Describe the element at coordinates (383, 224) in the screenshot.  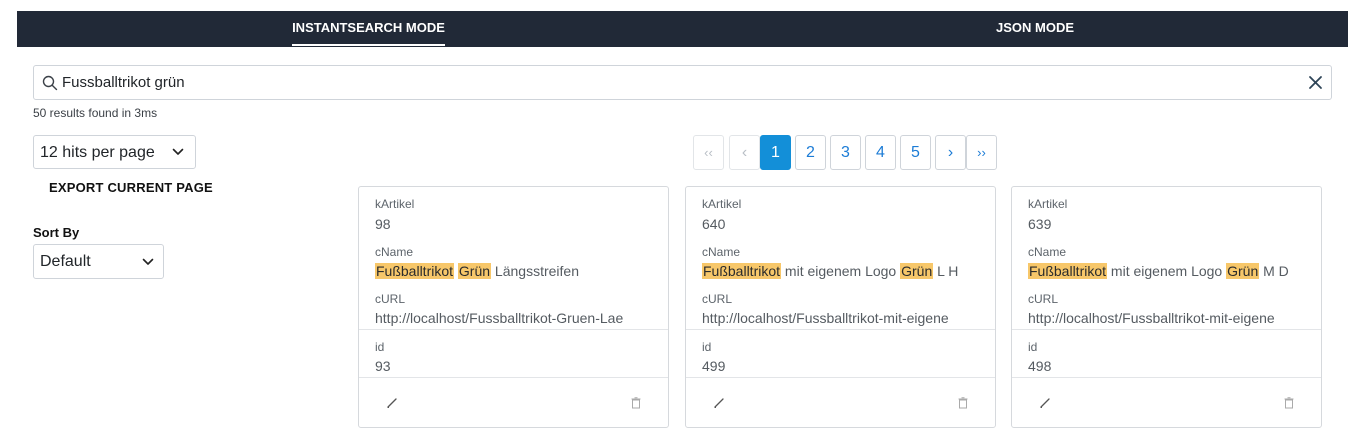
I see `field-value-kartikel: 98` at that location.